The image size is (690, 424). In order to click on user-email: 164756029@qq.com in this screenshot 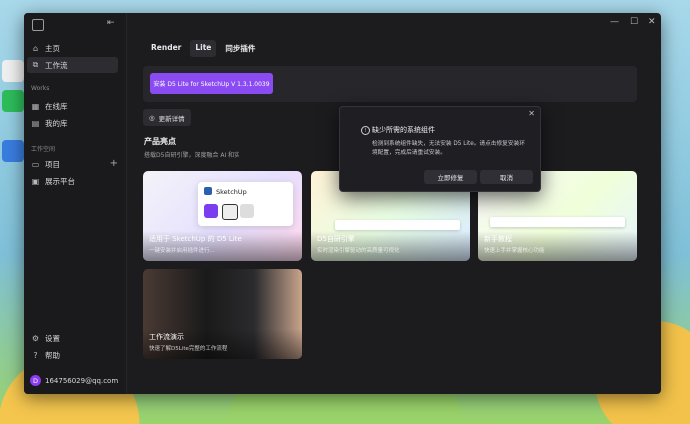, I will do `click(82, 380)`.